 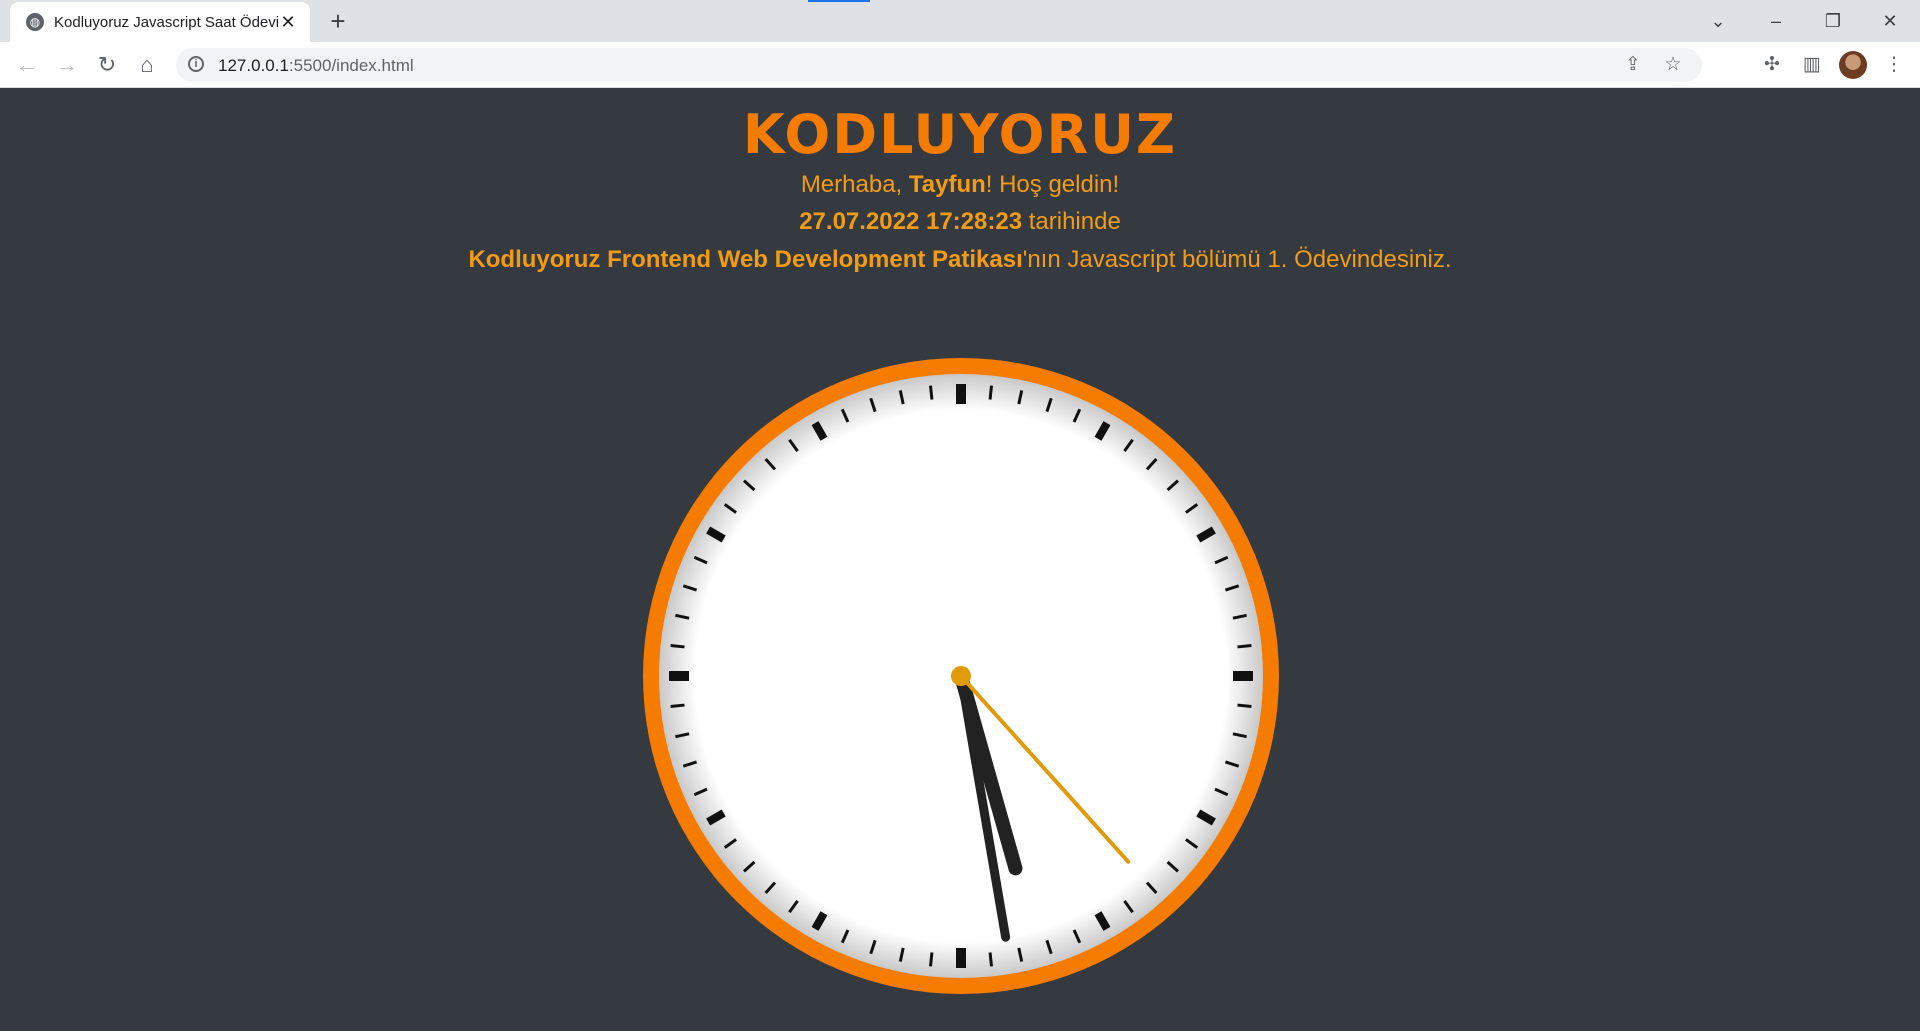 I want to click on profile-avatar, so click(x=1853, y=65).